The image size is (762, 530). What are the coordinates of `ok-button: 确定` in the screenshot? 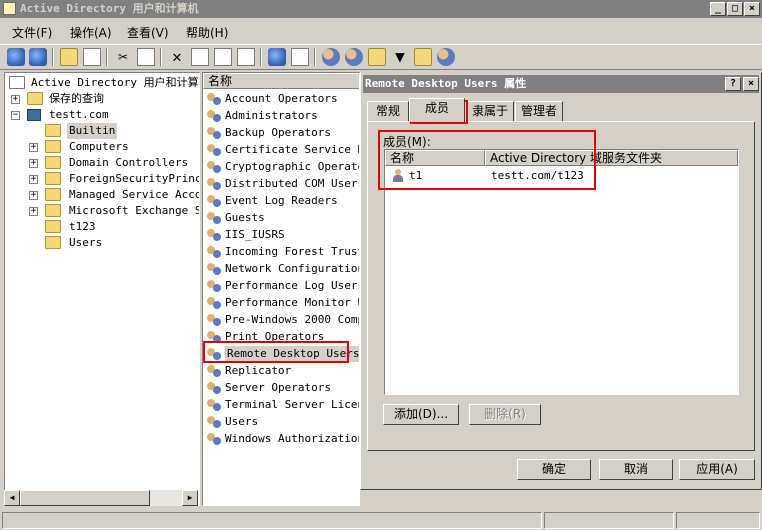 It's located at (554, 469).